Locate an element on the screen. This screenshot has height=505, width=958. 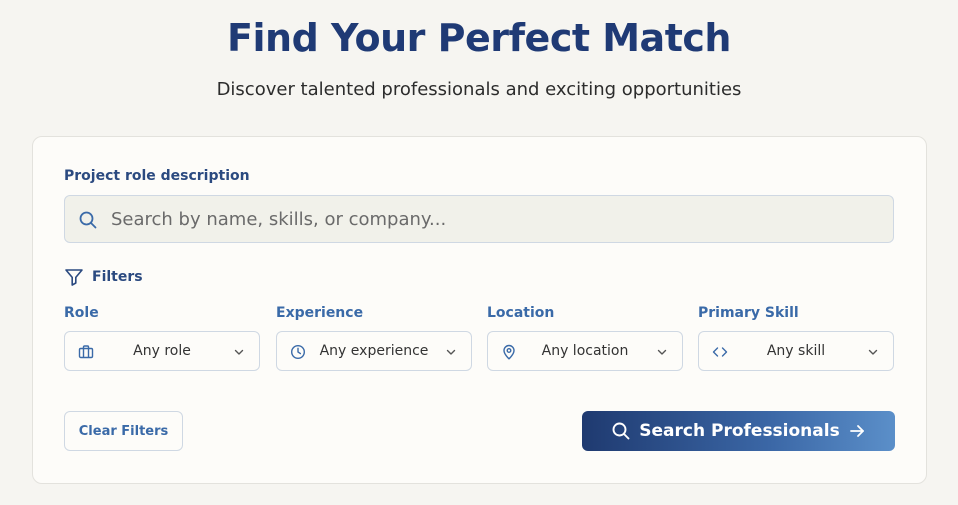
filter-primary-skill-label: Primary Skill is located at coordinates (748, 313).